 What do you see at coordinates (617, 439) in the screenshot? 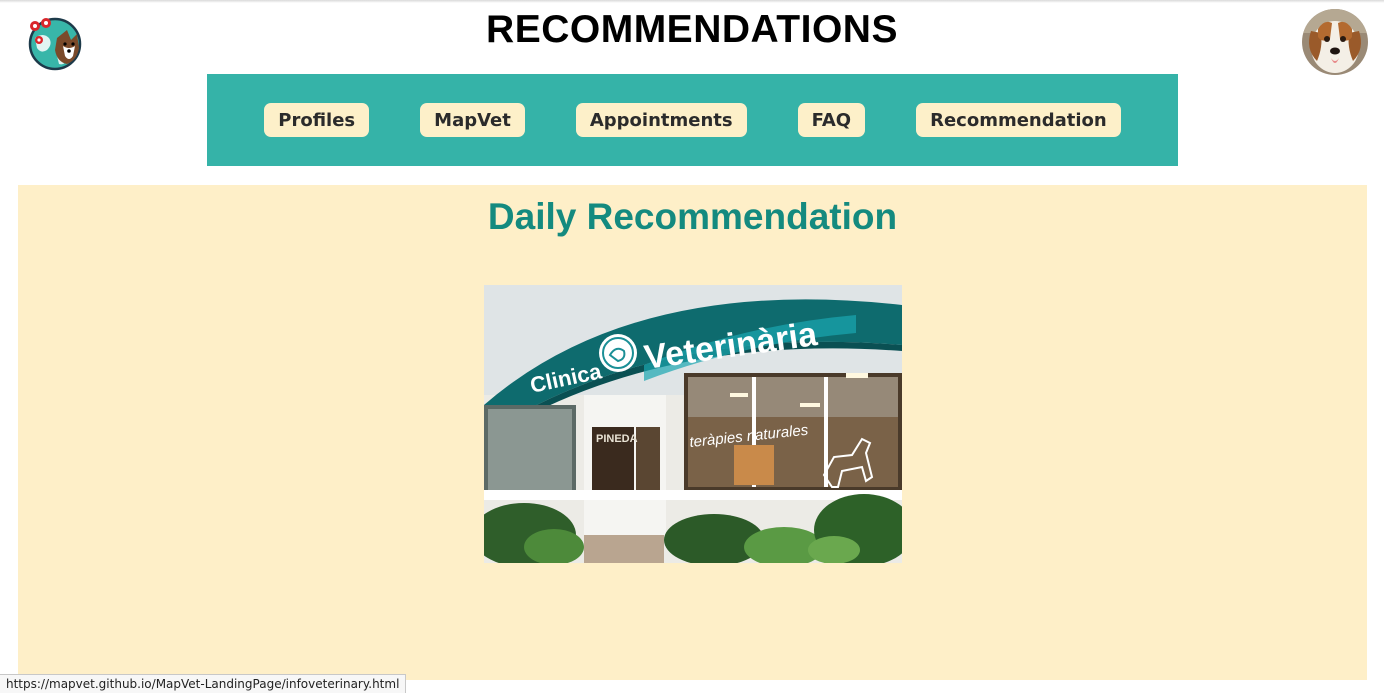
I see `door-sign-text: PINEDA` at bounding box center [617, 439].